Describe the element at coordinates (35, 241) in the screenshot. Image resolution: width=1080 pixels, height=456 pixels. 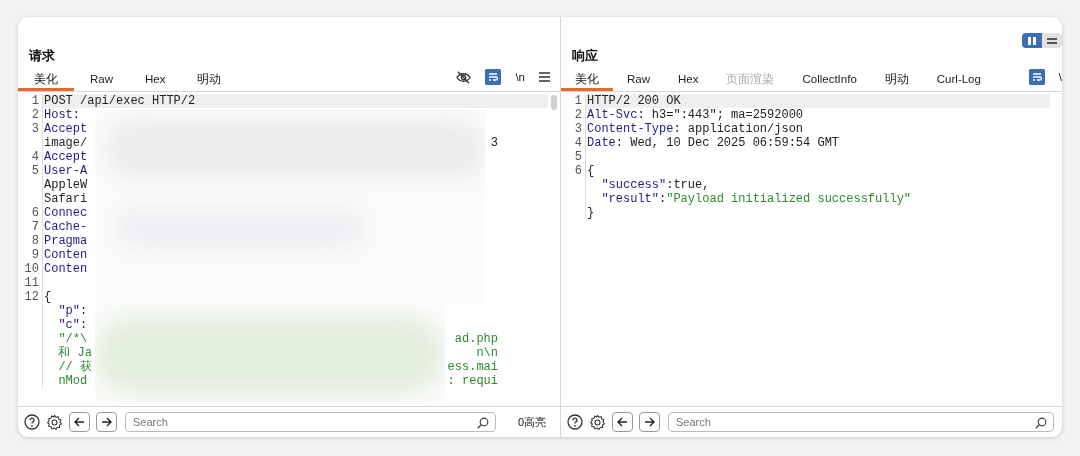
I see `line-number: 8` at that location.